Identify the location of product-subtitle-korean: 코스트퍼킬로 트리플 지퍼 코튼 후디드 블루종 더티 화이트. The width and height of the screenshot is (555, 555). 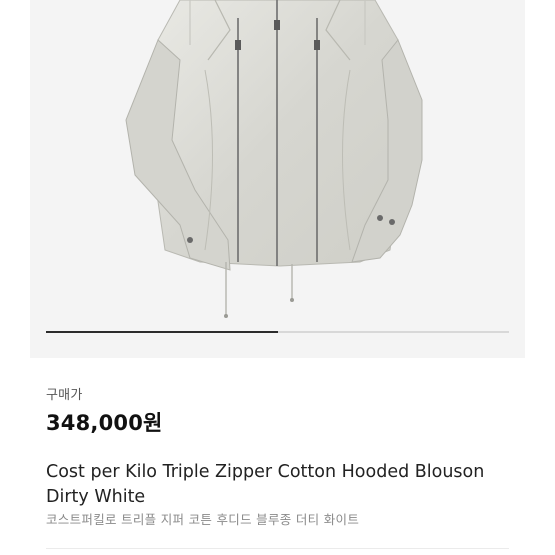
(203, 519).